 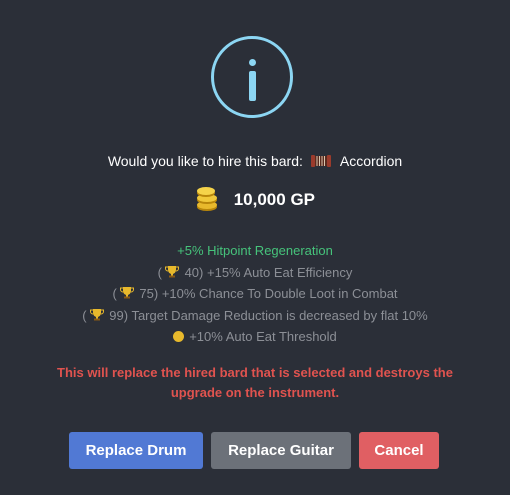 I want to click on gp-coins-icon, so click(x=206, y=199).